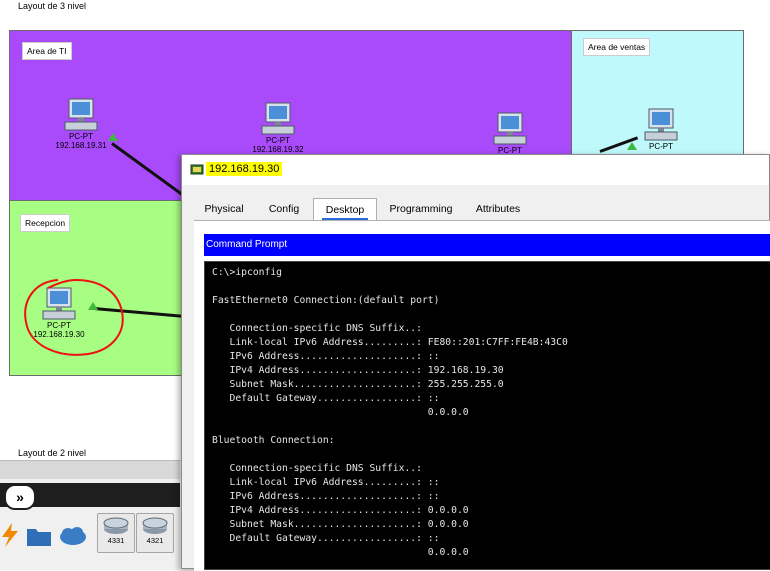  I want to click on pc-ti-1: PC-PT 192.168.19.31, so click(81, 124).